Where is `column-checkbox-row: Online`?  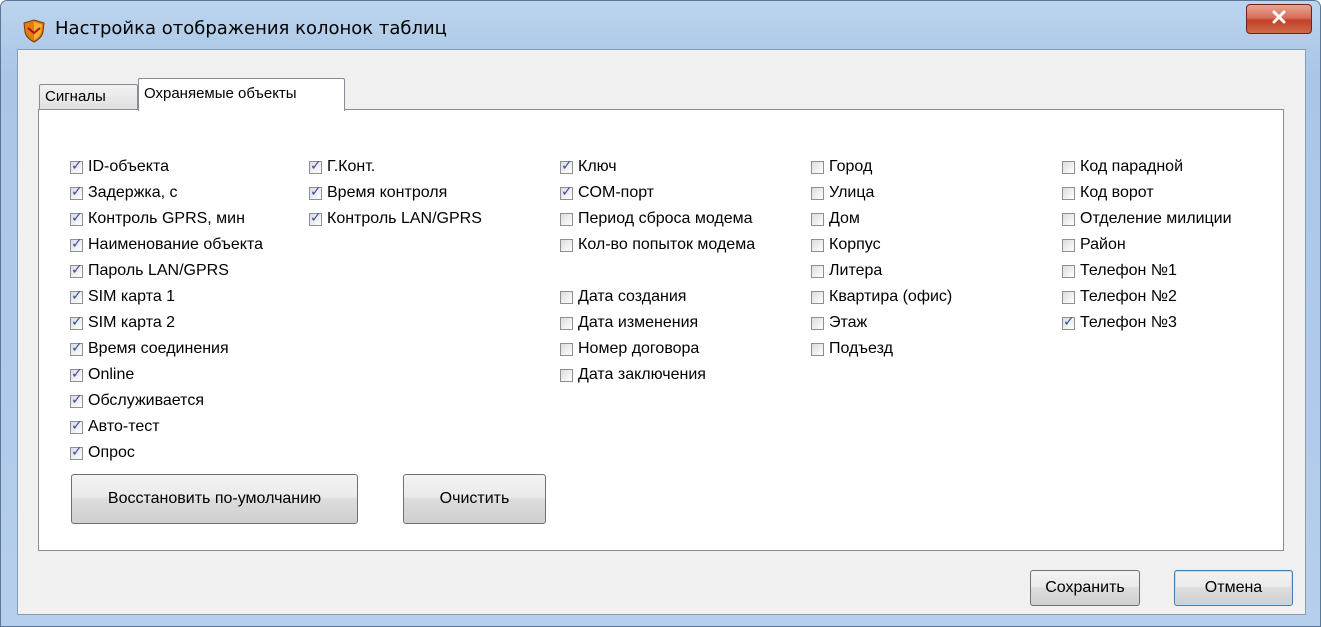
column-checkbox-row: Online is located at coordinates (166, 375).